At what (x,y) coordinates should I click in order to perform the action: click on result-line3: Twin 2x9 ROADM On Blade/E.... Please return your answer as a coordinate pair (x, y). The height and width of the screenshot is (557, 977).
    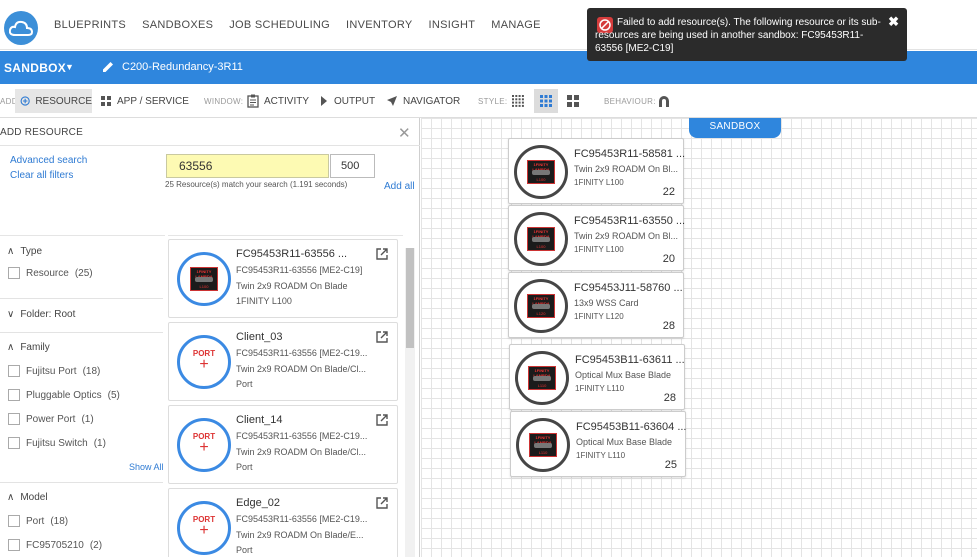
    Looking at the image, I should click on (300, 535).